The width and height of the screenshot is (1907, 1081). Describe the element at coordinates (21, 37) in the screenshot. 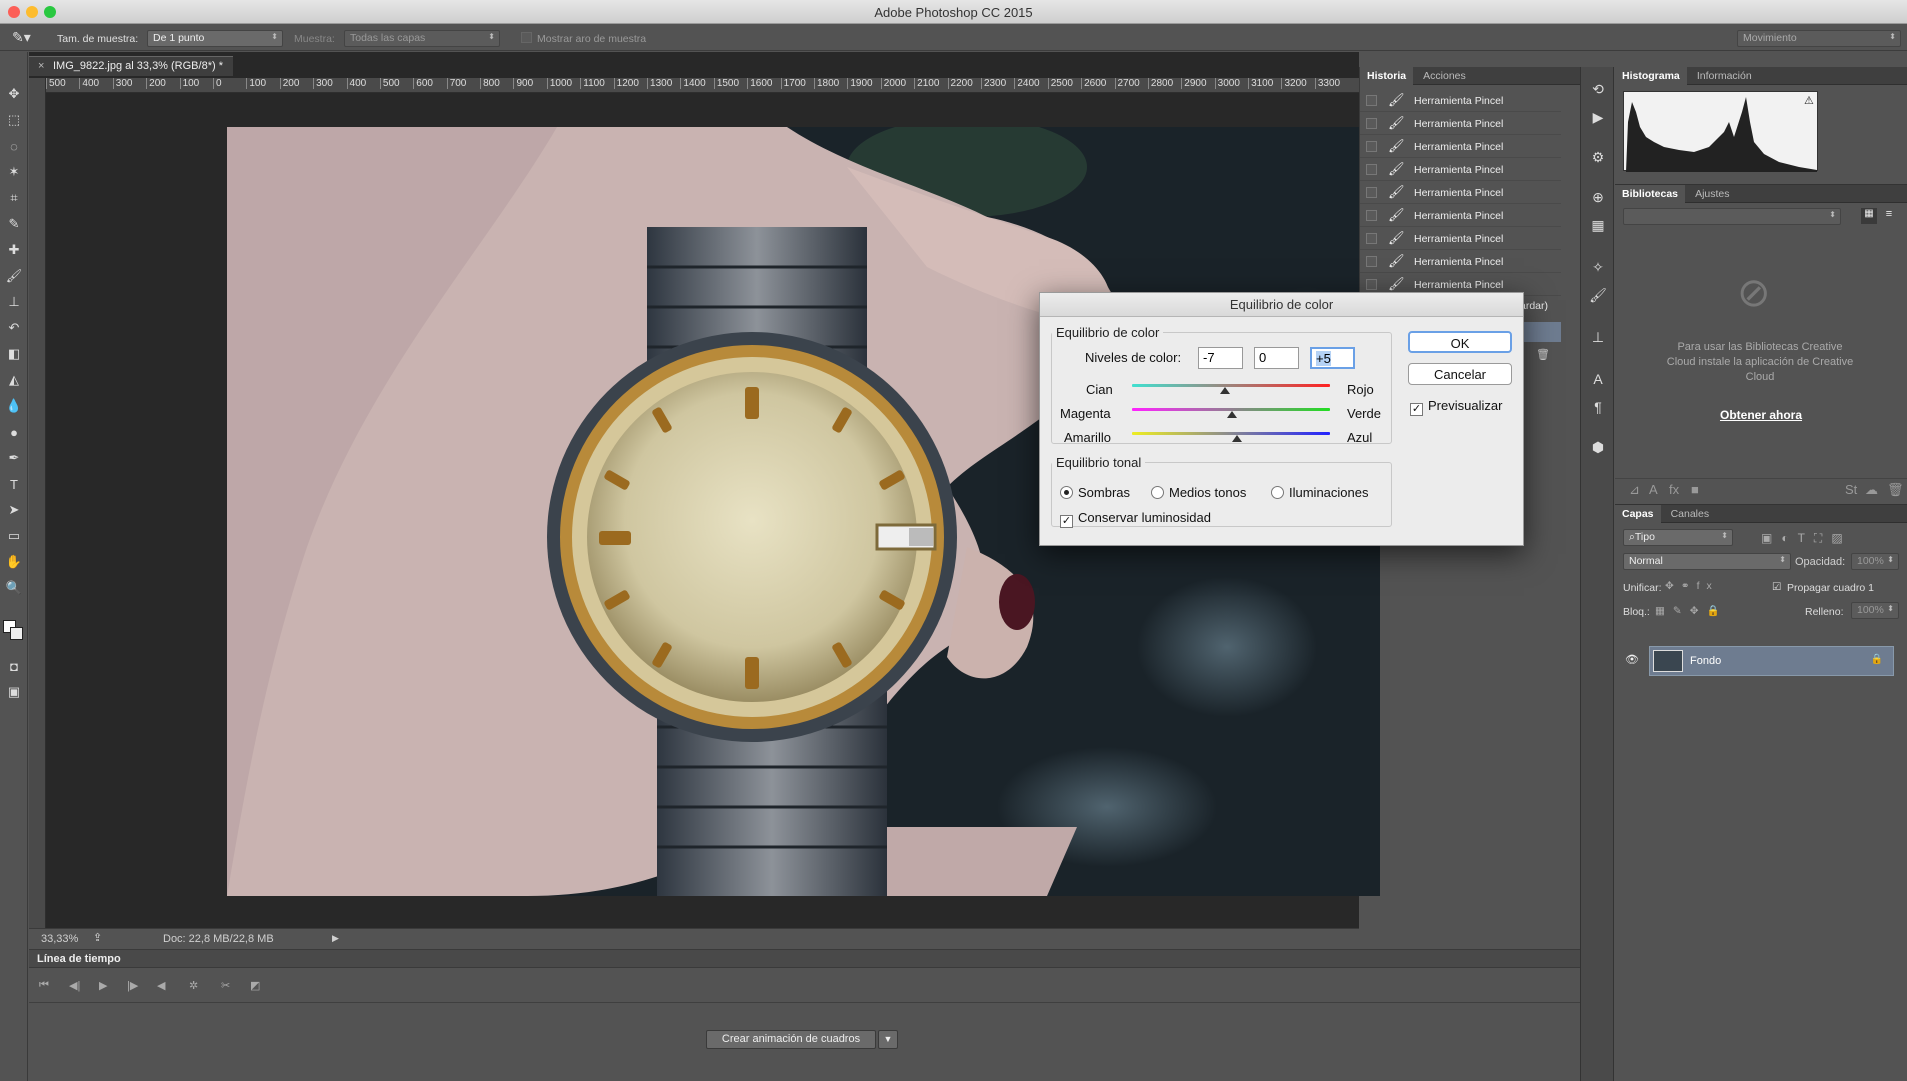

I see `eyedropper-tool-preset-icon: ✎▾` at that location.